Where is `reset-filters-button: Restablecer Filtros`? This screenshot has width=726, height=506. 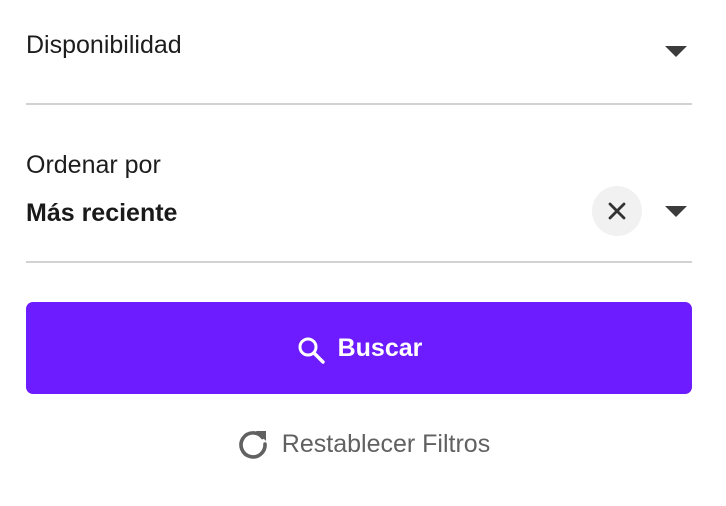
reset-filters-button: Restablecer Filtros is located at coordinates (363, 444).